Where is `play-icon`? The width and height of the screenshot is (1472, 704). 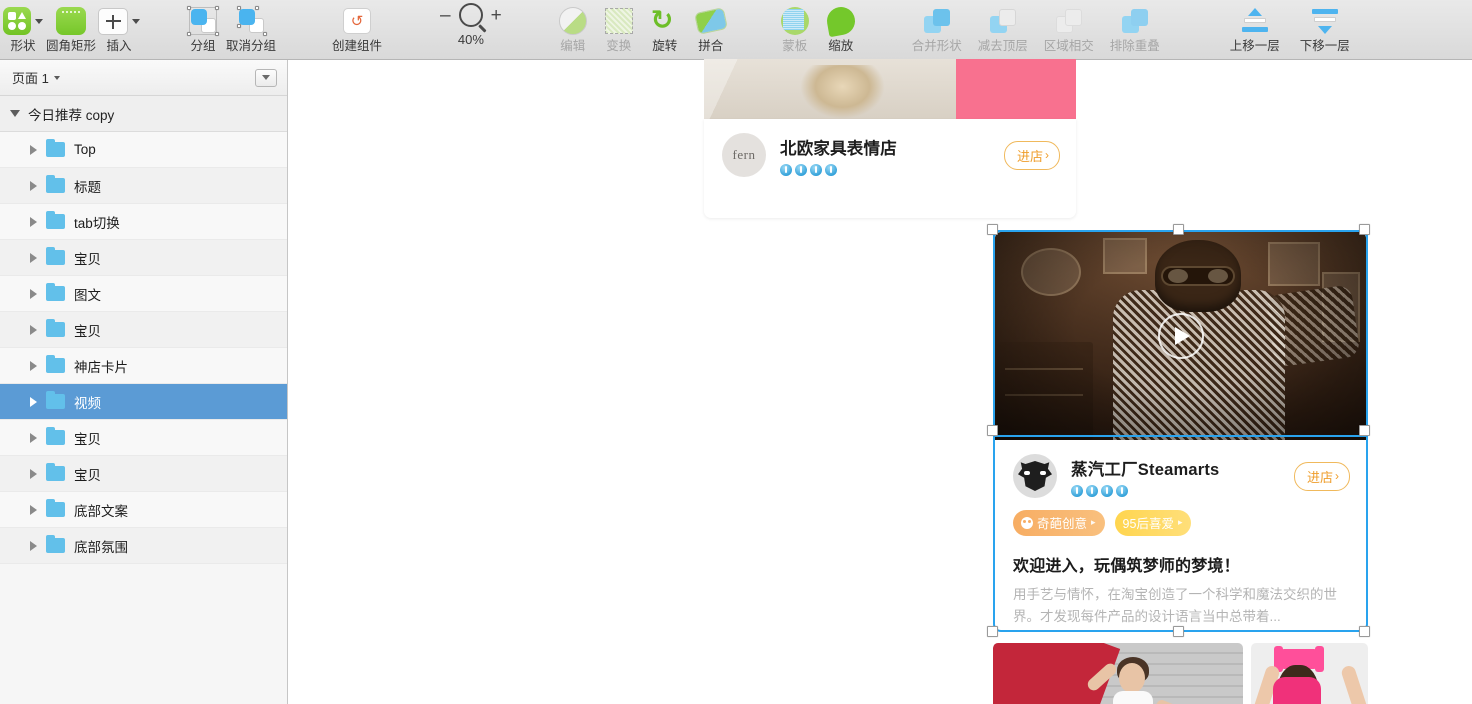
play-icon is located at coordinates (1180, 336).